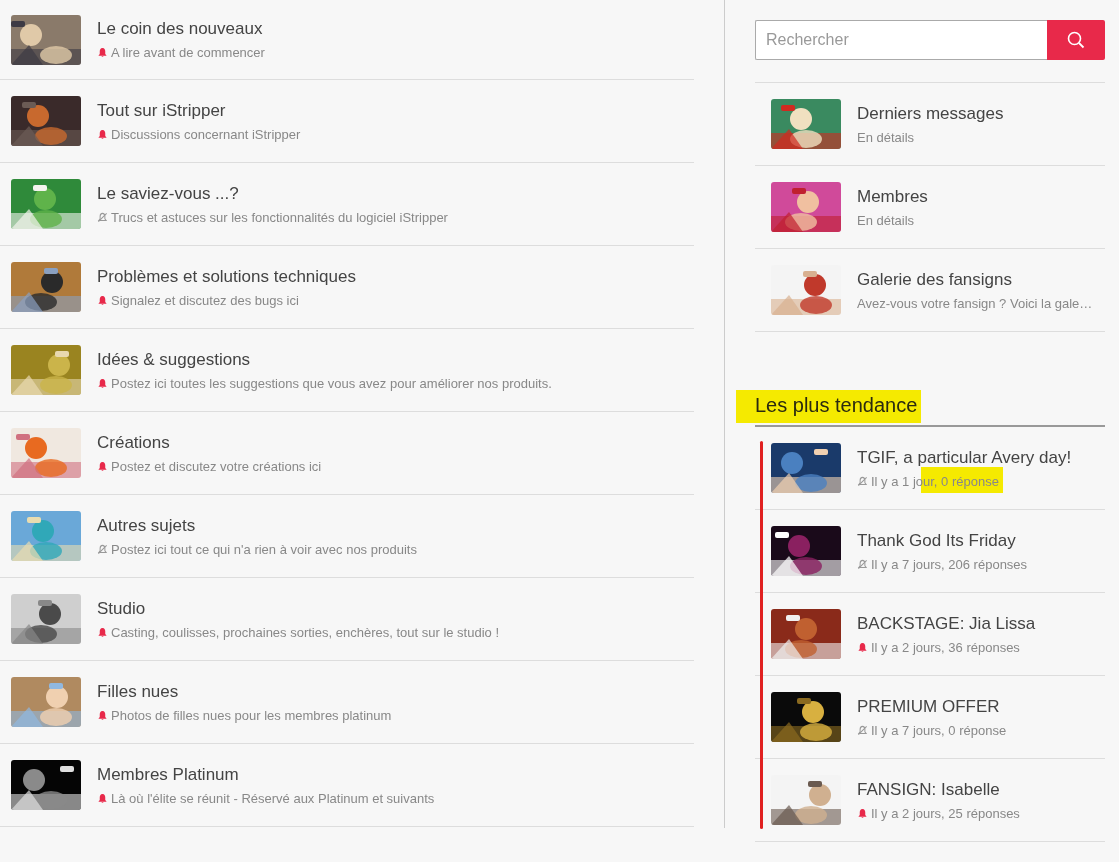 The image size is (1119, 862). Describe the element at coordinates (305, 632) in the screenshot. I see `forum-description: Casting, coulisses, prochaines sorties, enchères, tout sur le studio !` at that location.